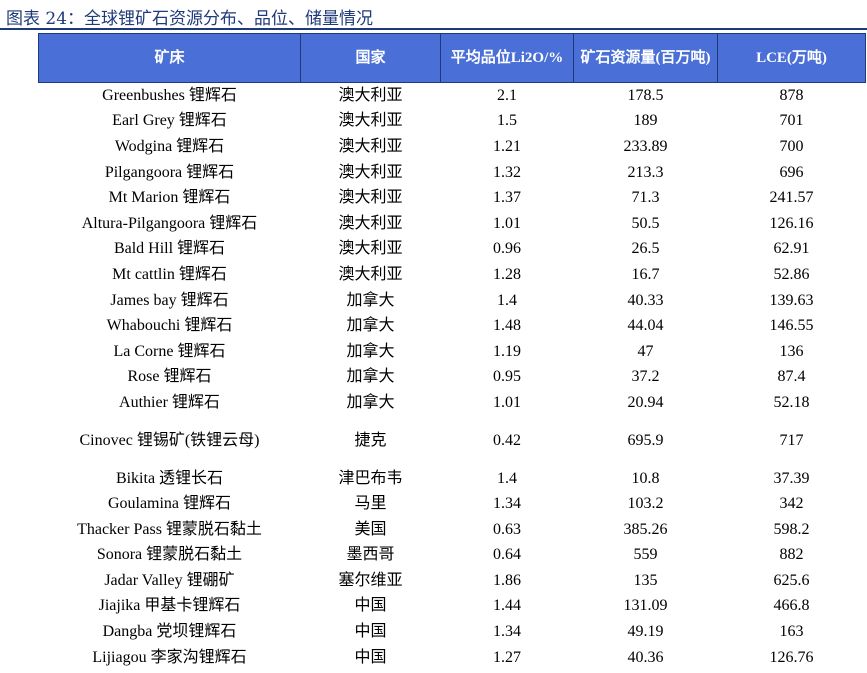 This screenshot has height=673, width=867. Describe the element at coordinates (507, 249) in the screenshot. I see `grade-cell: 0.96` at that location.